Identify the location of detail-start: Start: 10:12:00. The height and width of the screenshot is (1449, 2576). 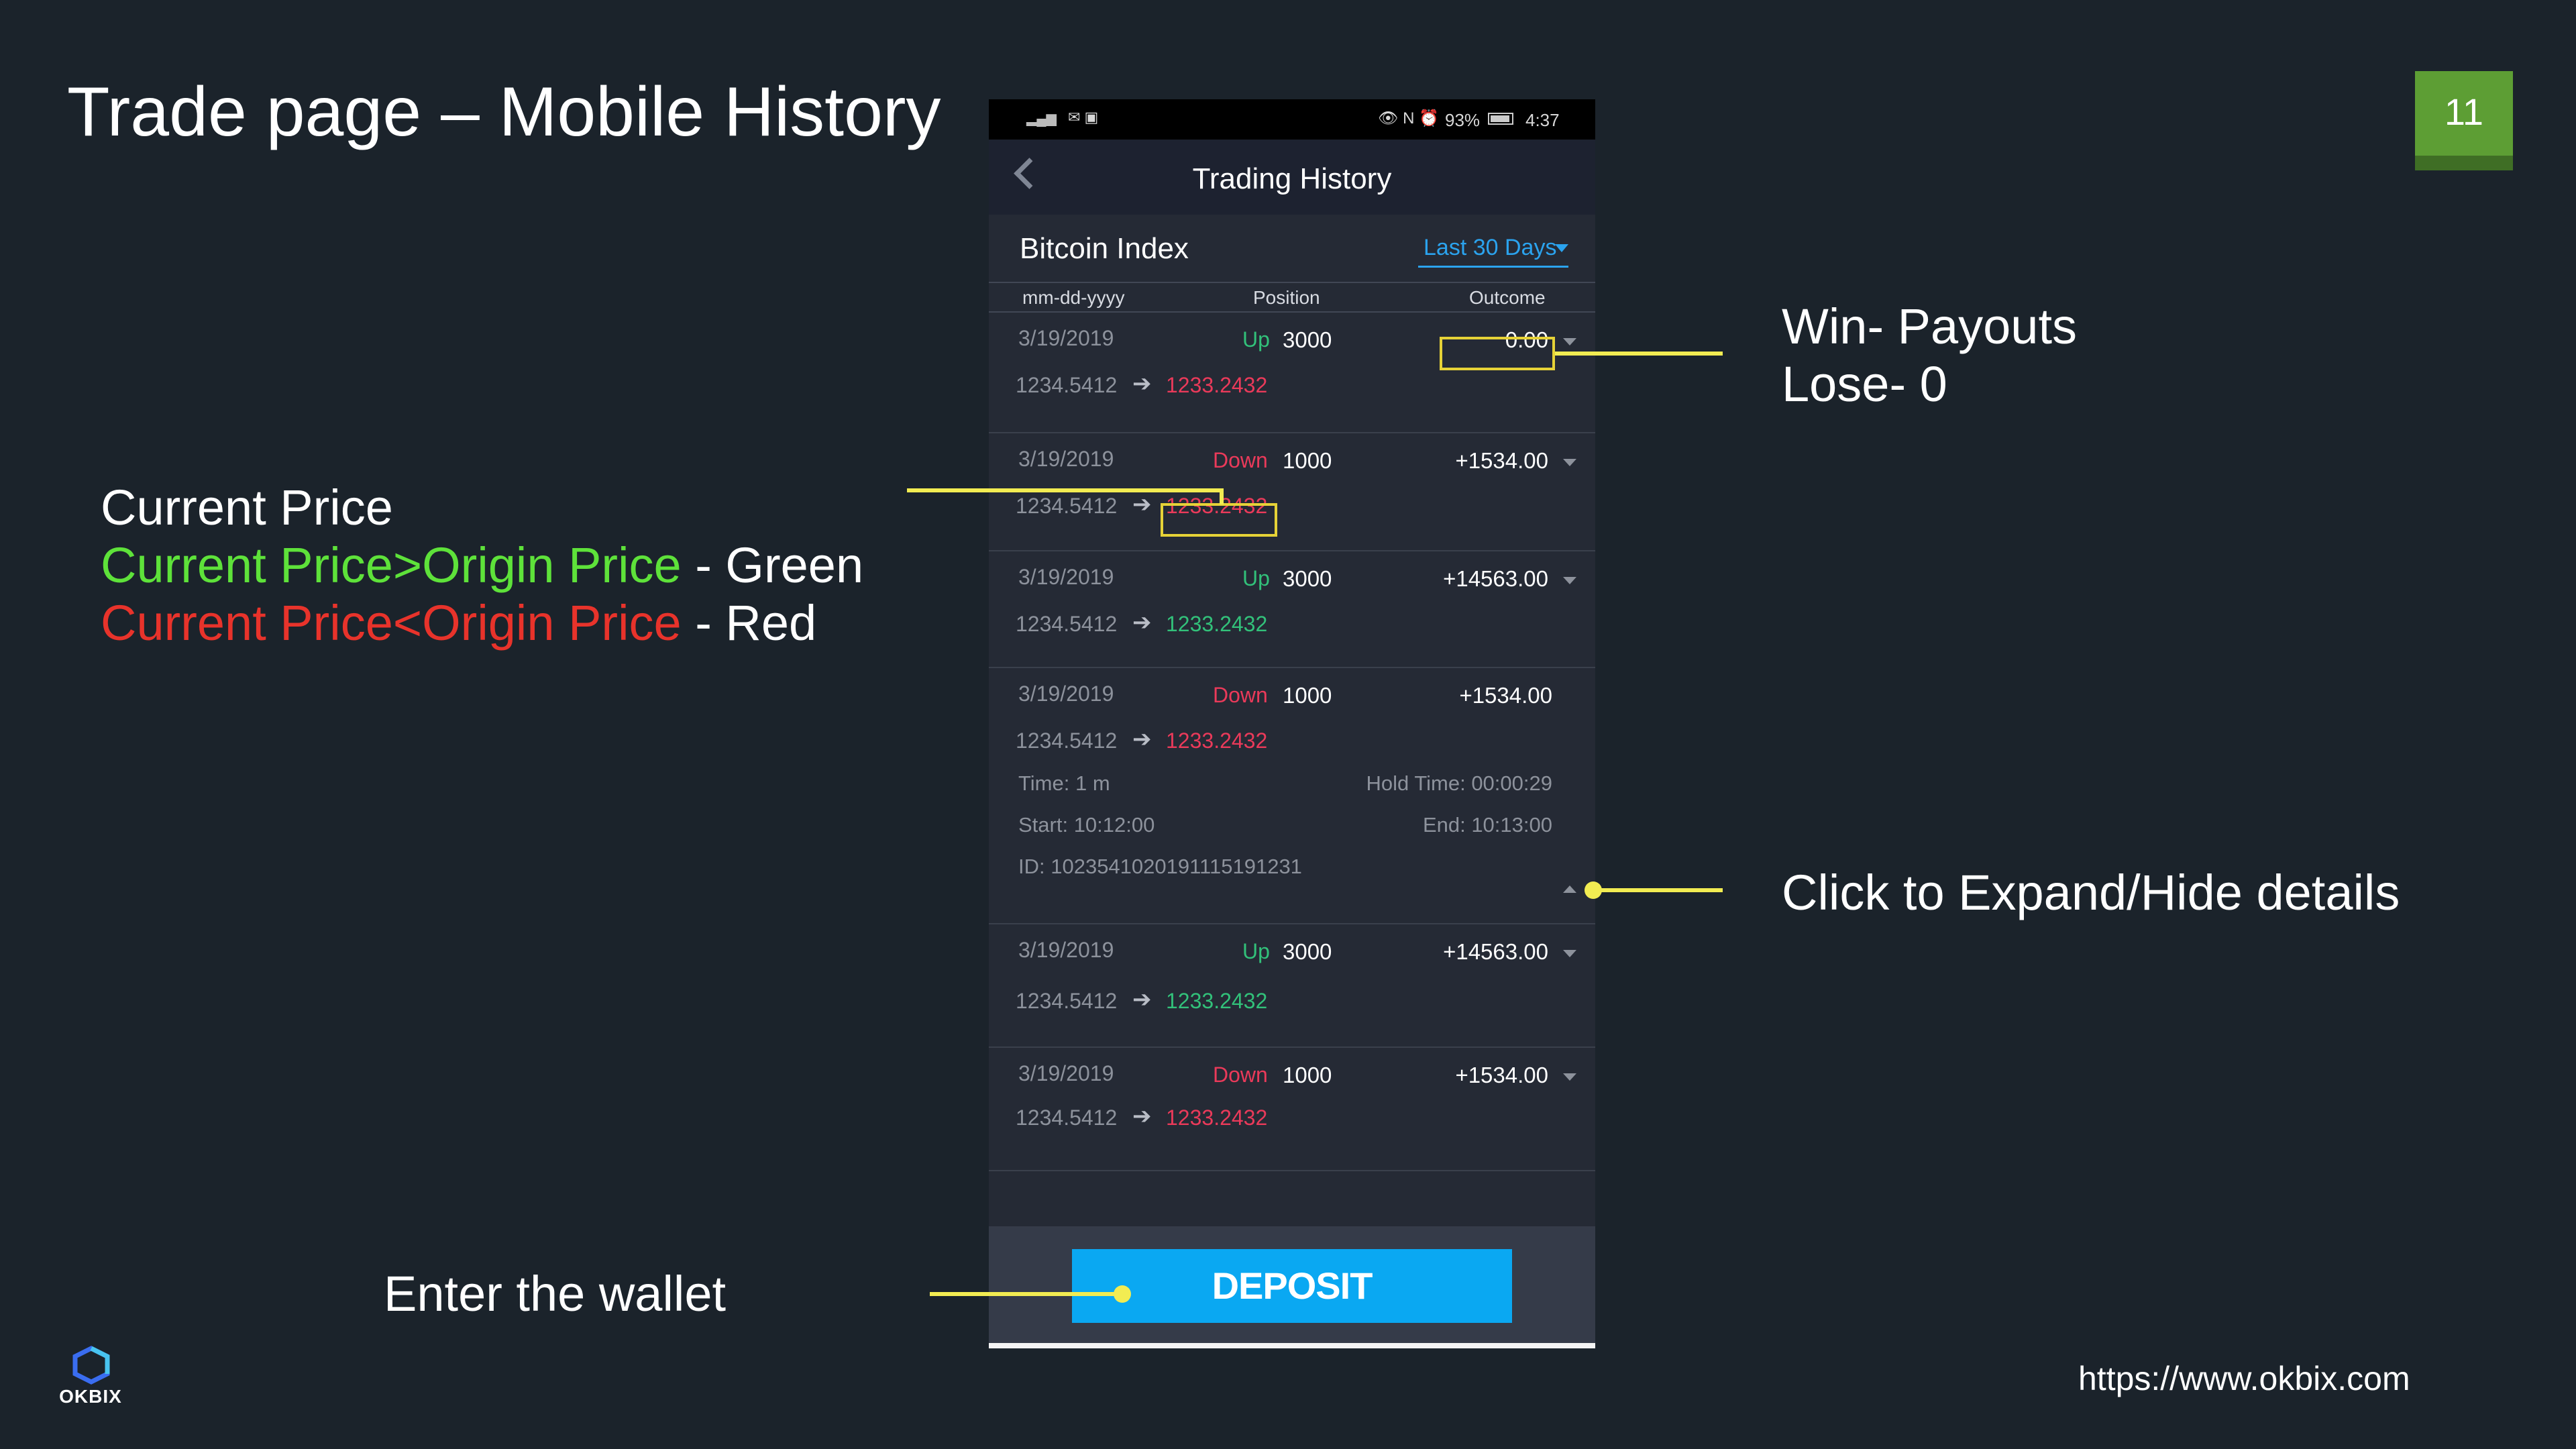
(1086, 825).